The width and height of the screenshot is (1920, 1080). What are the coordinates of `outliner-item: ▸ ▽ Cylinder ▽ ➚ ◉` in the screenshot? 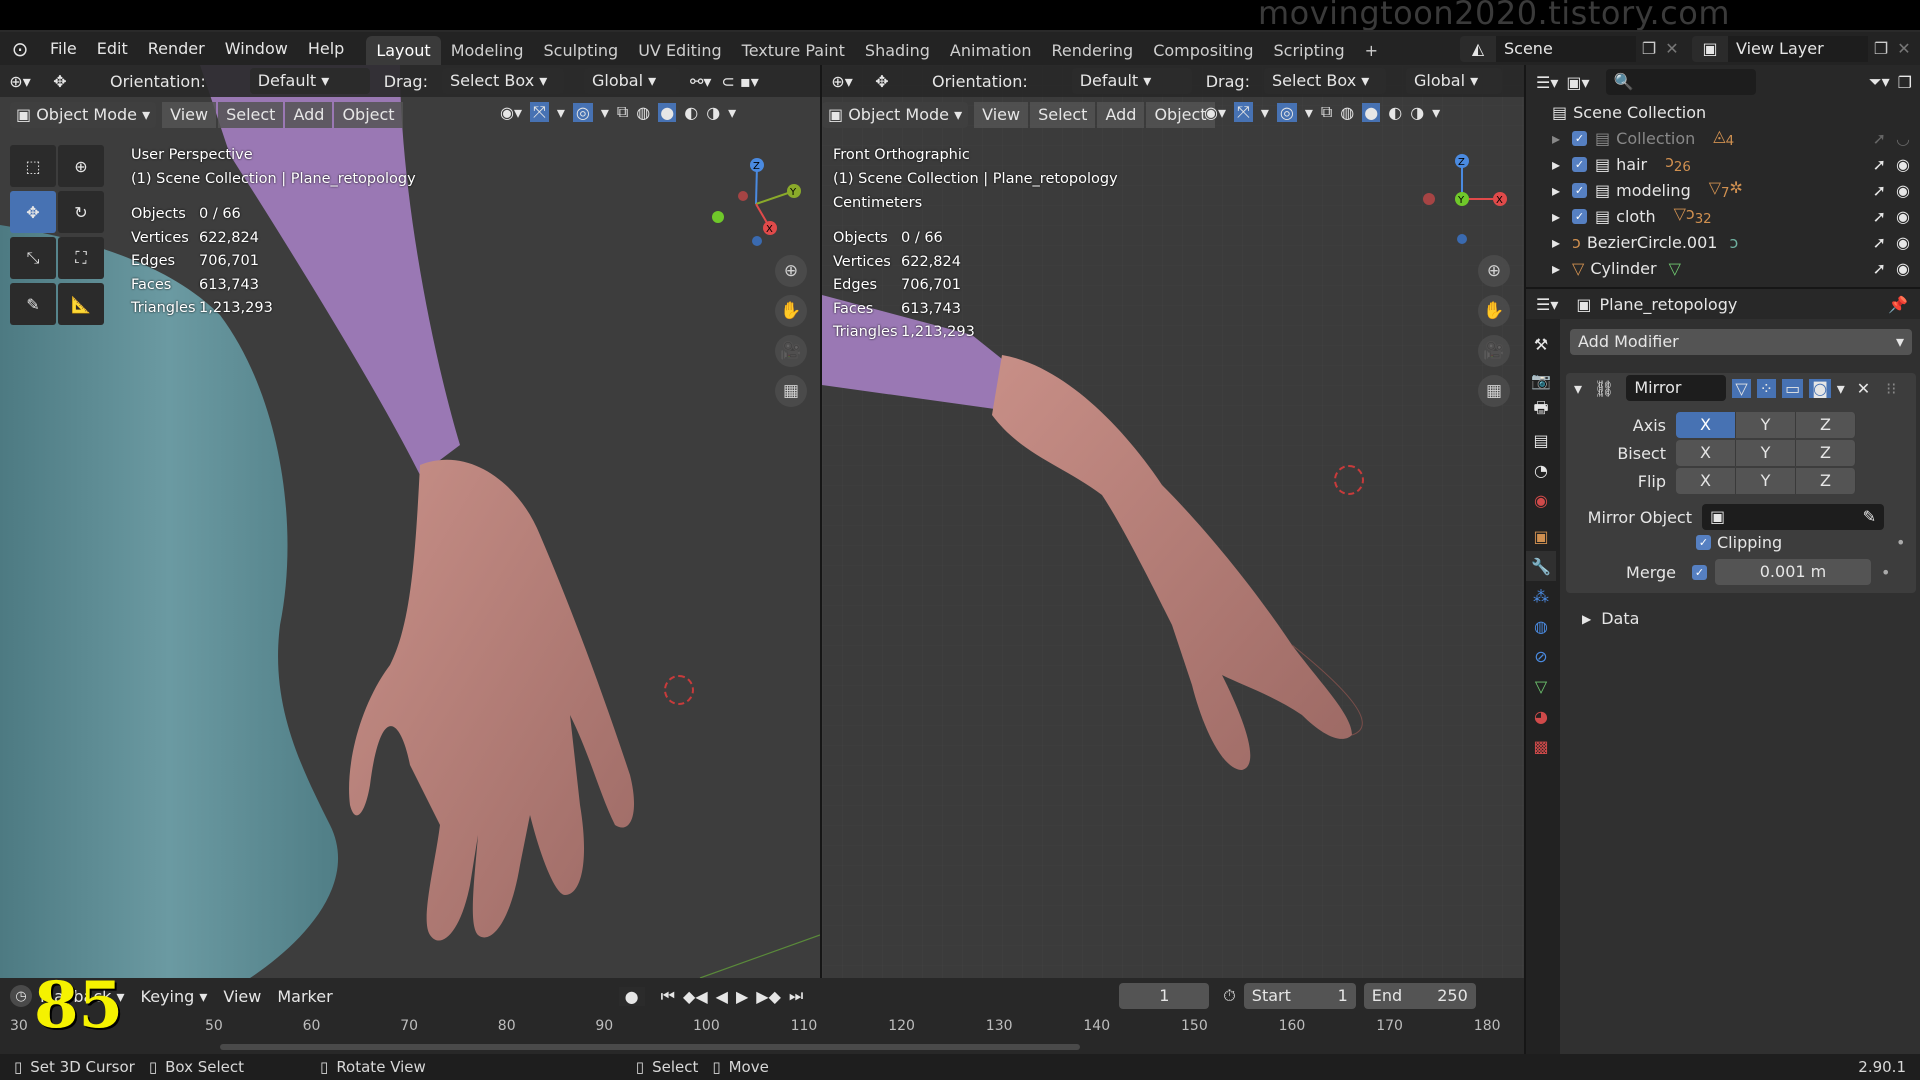 It's located at (1723, 268).